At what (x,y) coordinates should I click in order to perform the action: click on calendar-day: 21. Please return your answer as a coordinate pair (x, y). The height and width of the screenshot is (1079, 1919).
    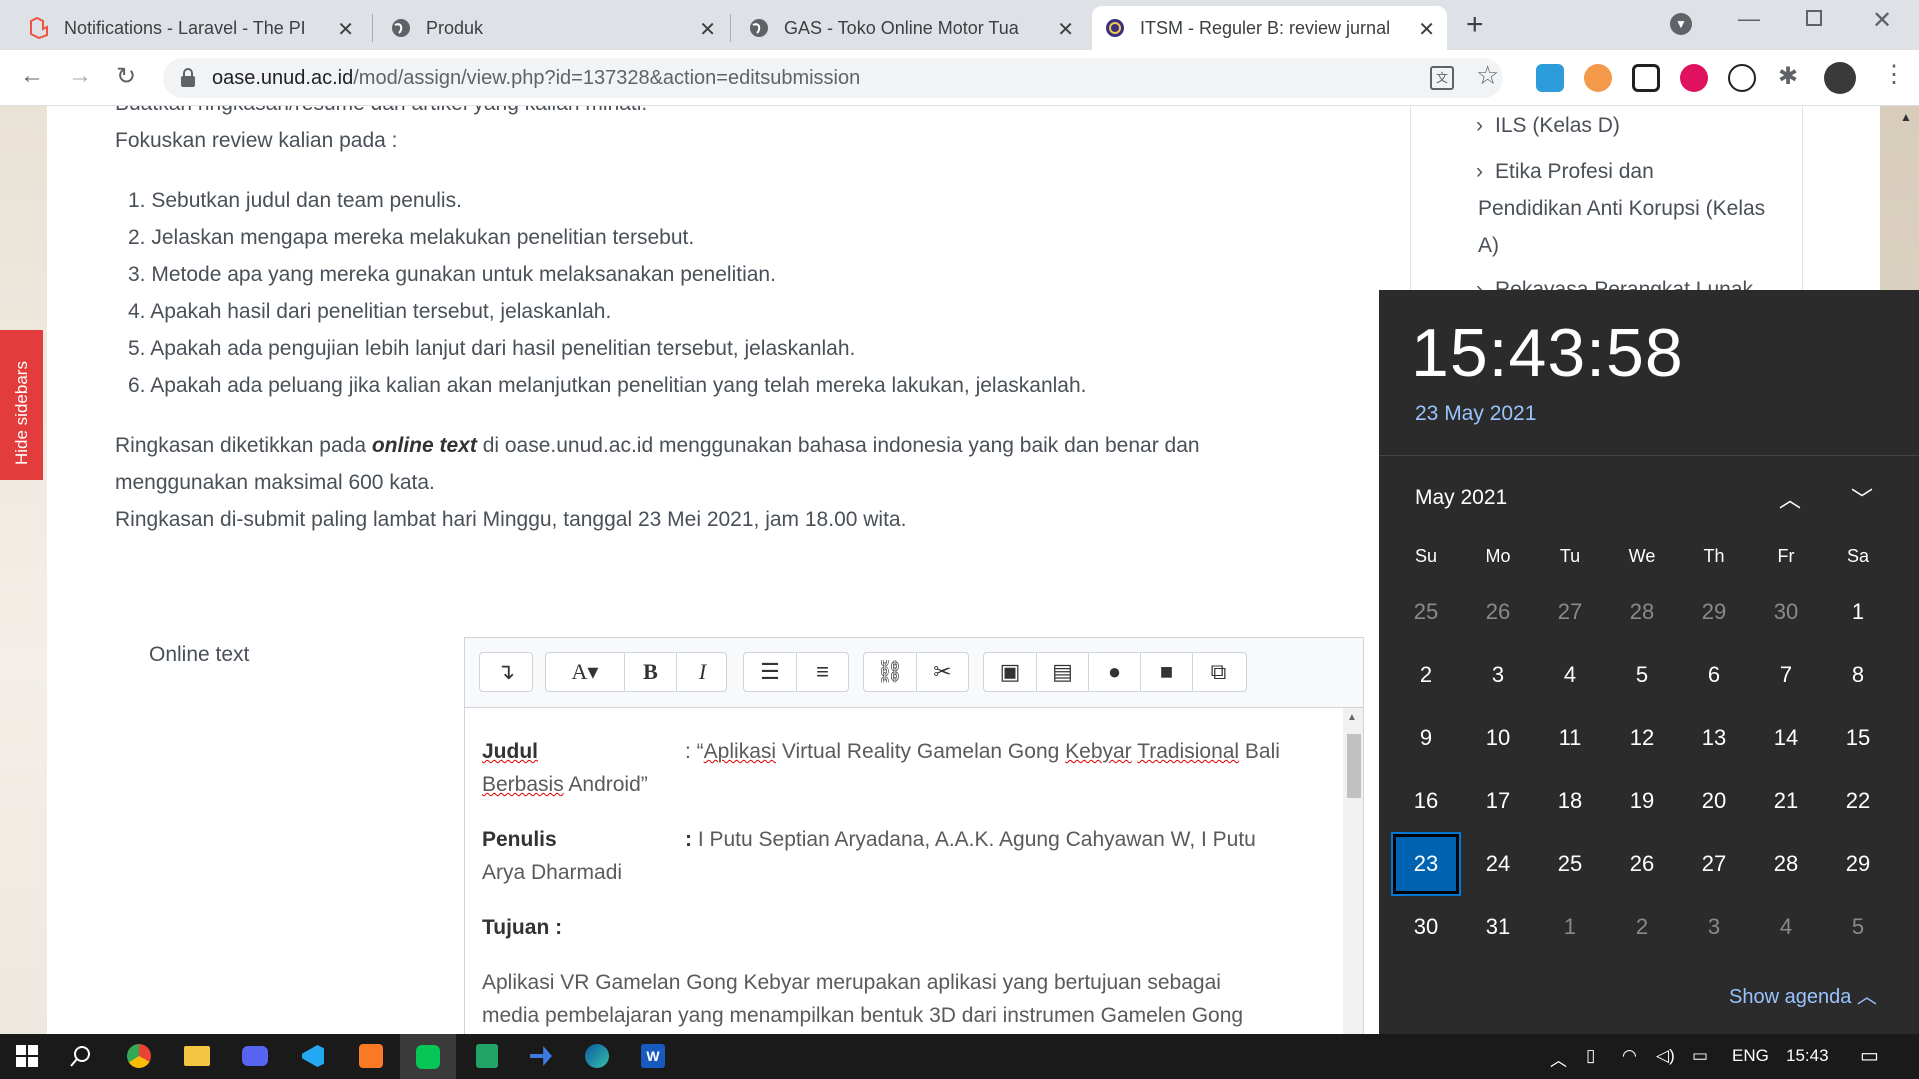
    Looking at the image, I should click on (1786, 801).